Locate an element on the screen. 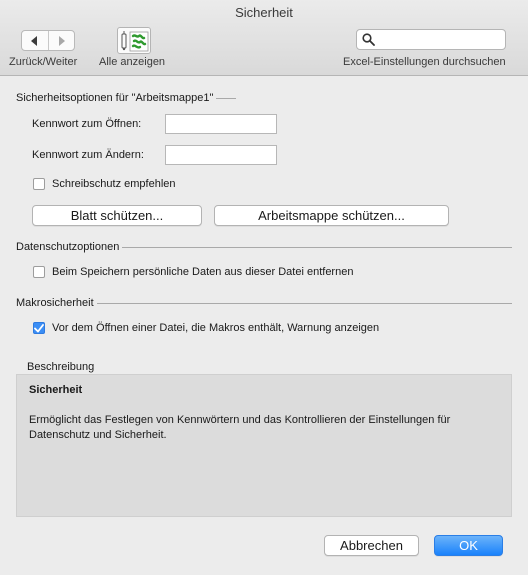  security-options-heading-text: Sicherheitsoptionen für "Arbeitsmappe1" is located at coordinates (115, 98).